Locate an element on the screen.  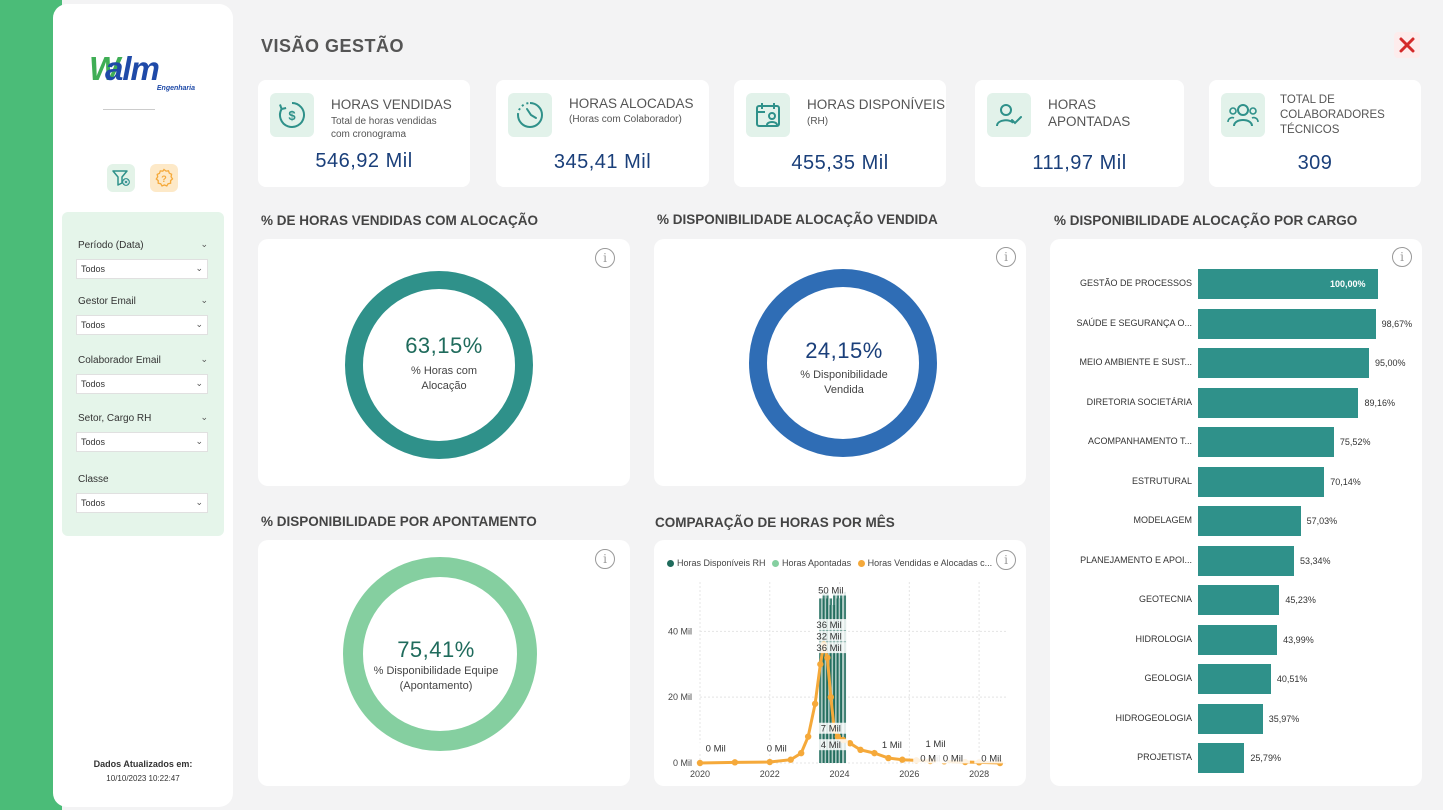
kpi-value: 111,97 Mil is located at coordinates (1079, 163).